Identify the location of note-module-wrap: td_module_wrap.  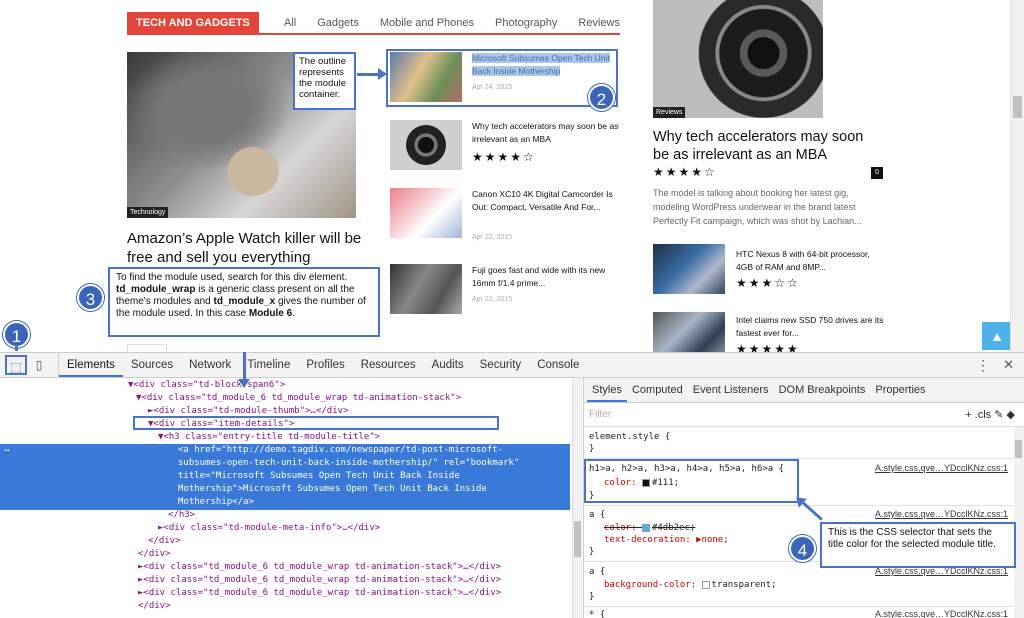
(156, 289).